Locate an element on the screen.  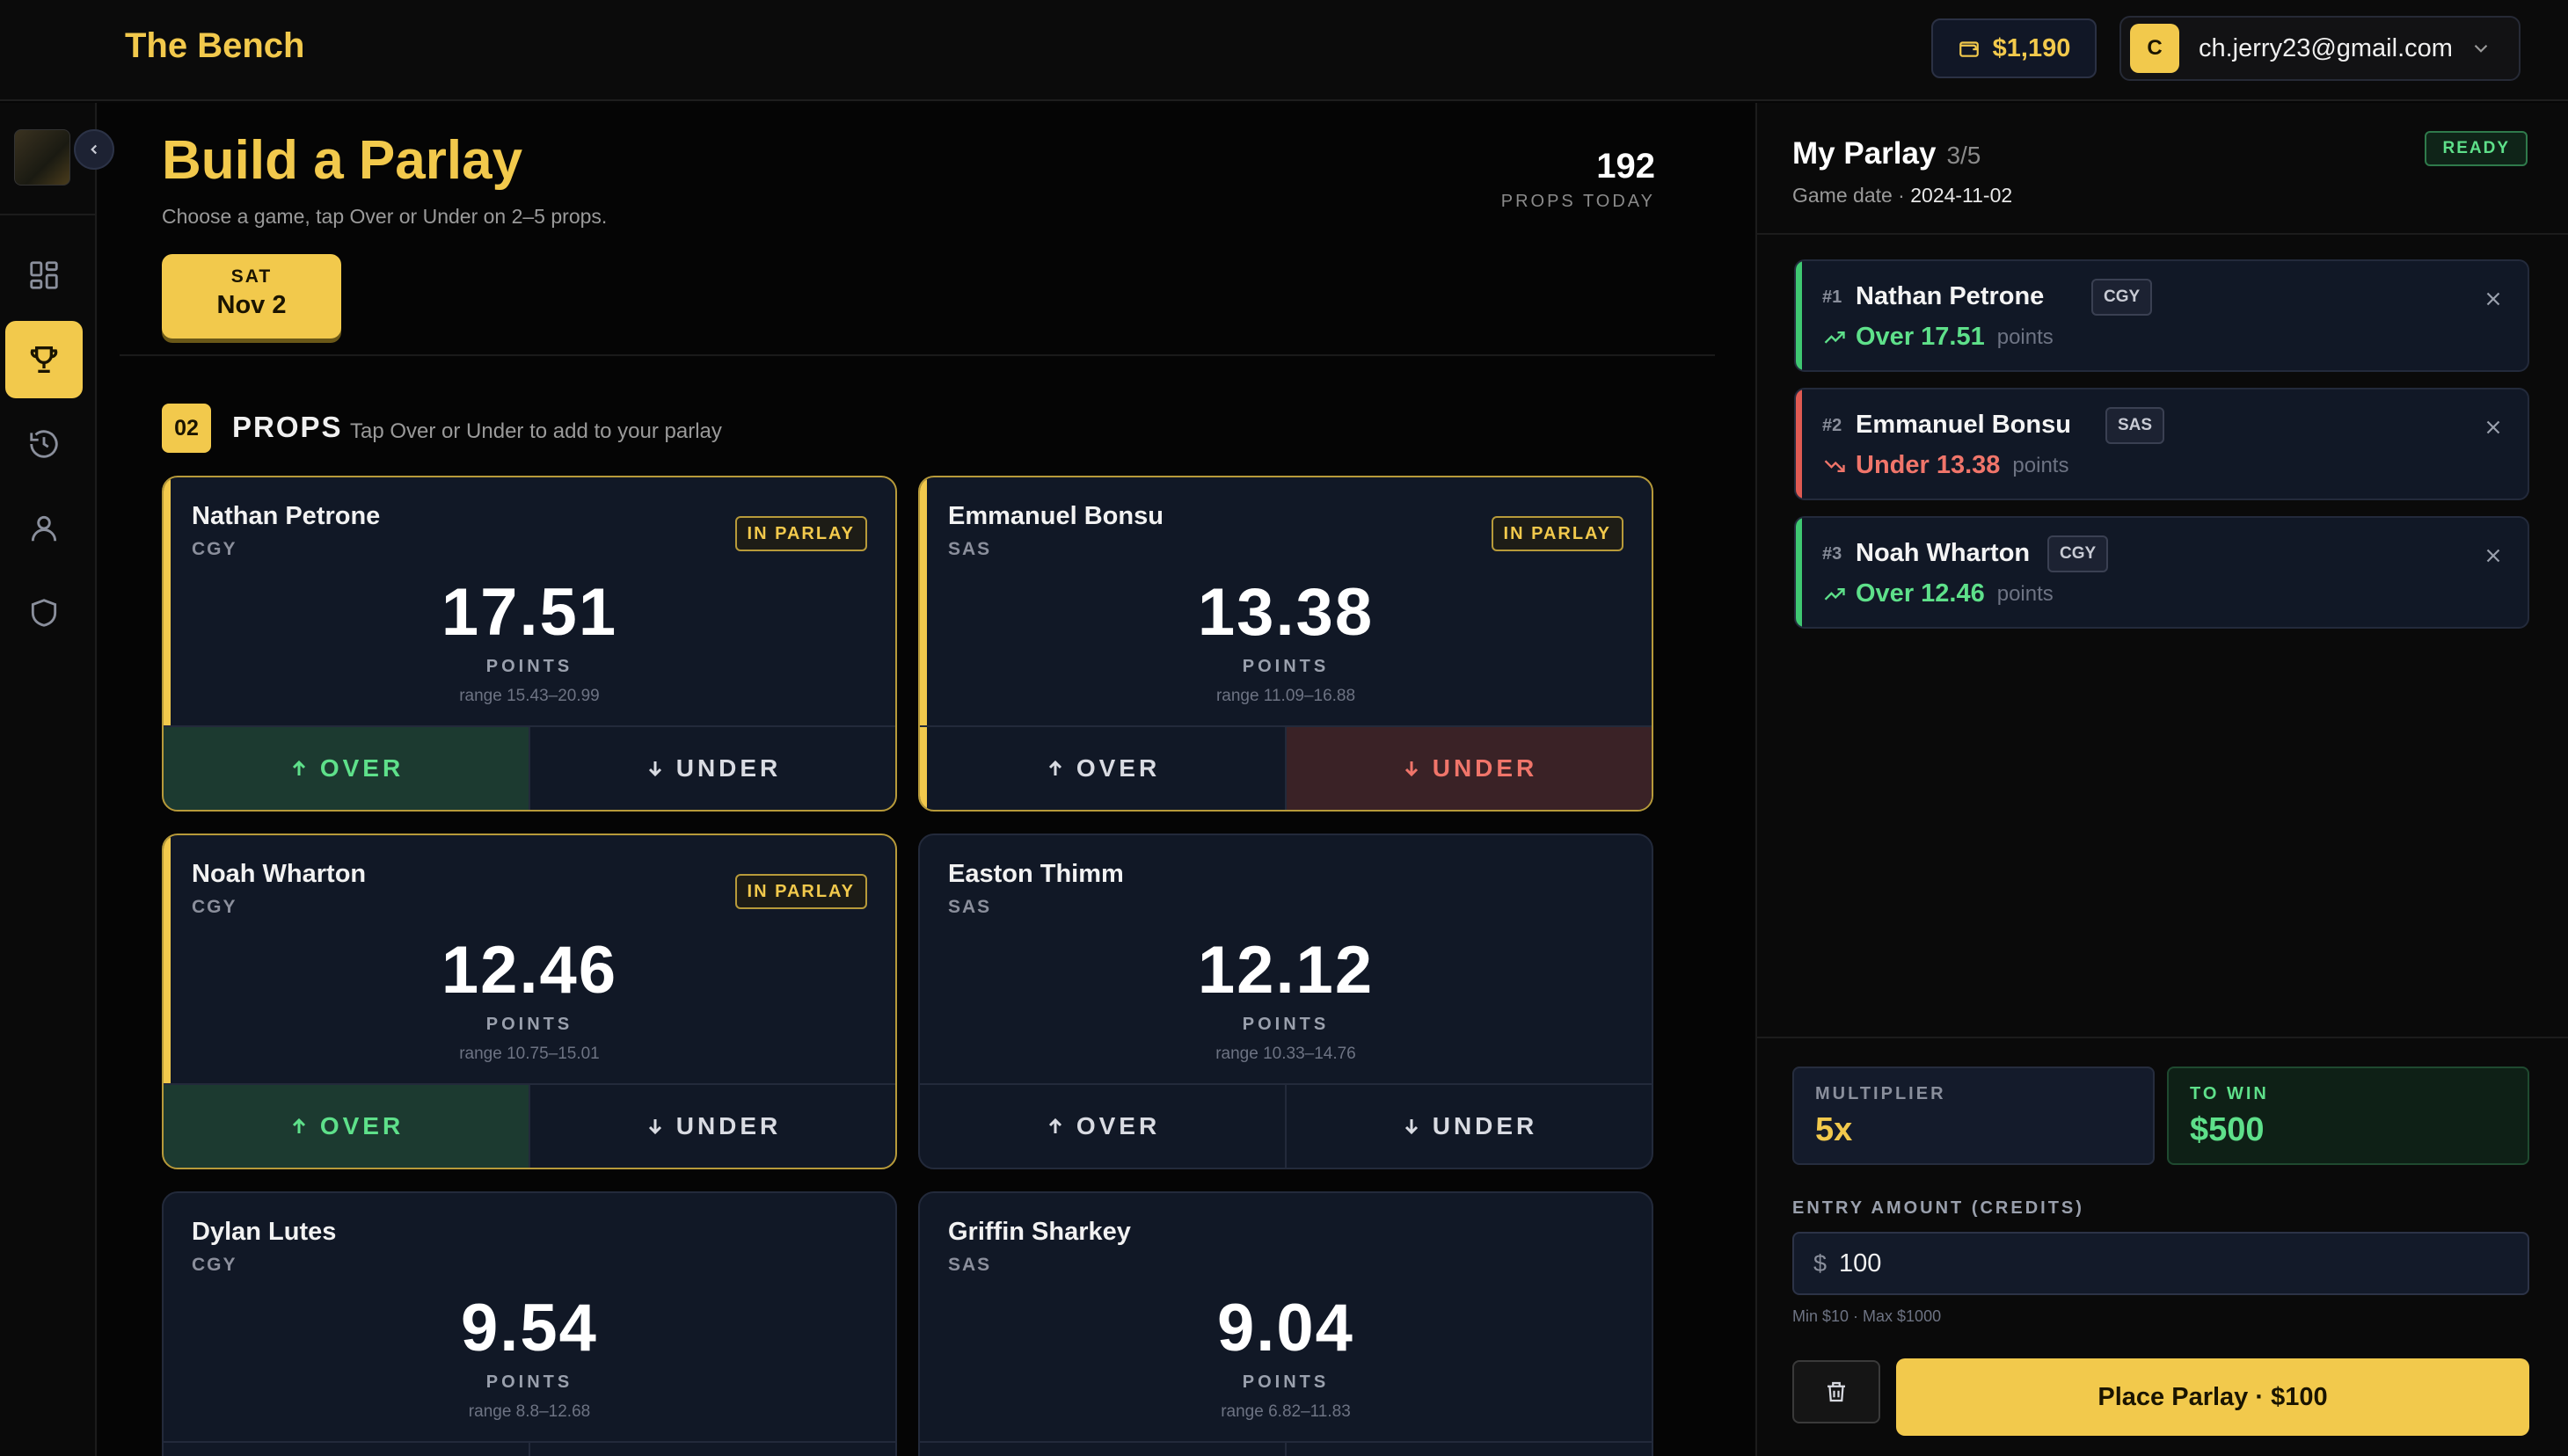
leg-team-badge: SAS is located at coordinates (2135, 425).